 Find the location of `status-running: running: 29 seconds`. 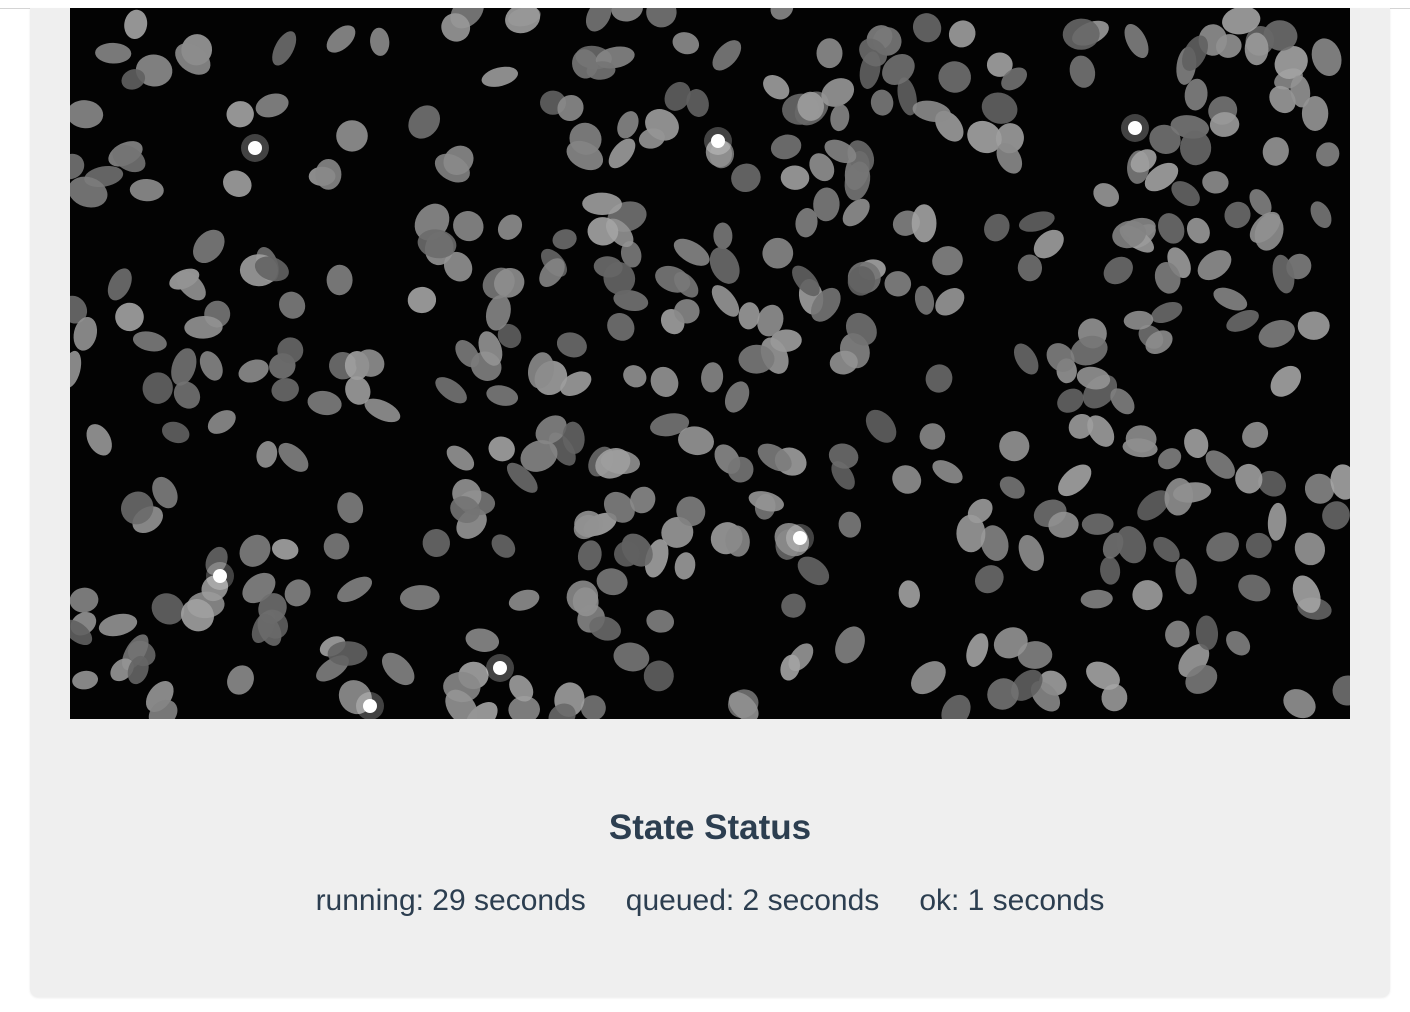

status-running: running: 29 seconds is located at coordinates (450, 900).